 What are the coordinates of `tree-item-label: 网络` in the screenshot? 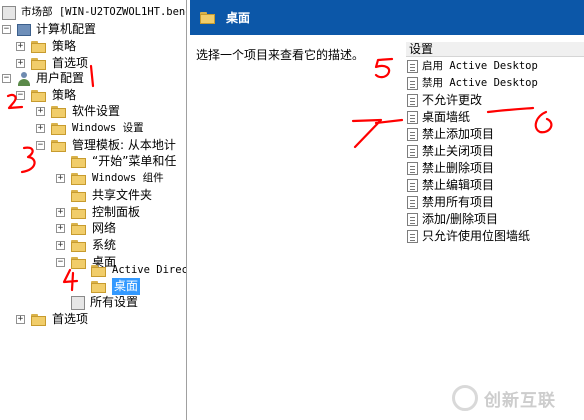 It's located at (104, 228).